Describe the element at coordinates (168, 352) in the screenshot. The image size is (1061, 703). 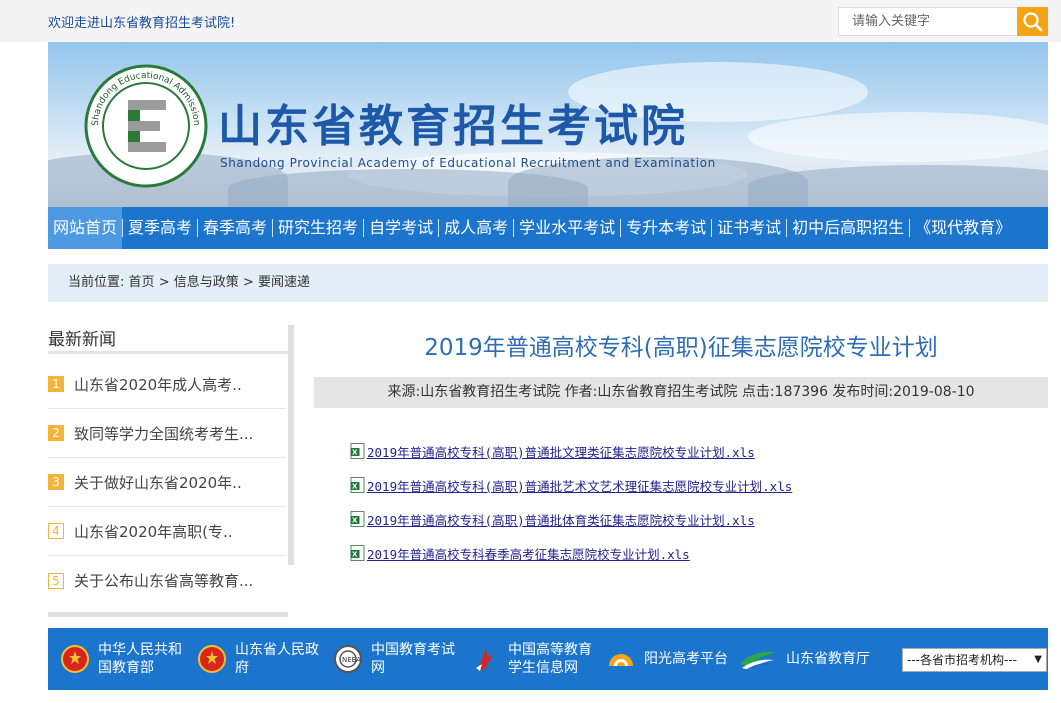
I see `sidebar-heading-underline` at that location.